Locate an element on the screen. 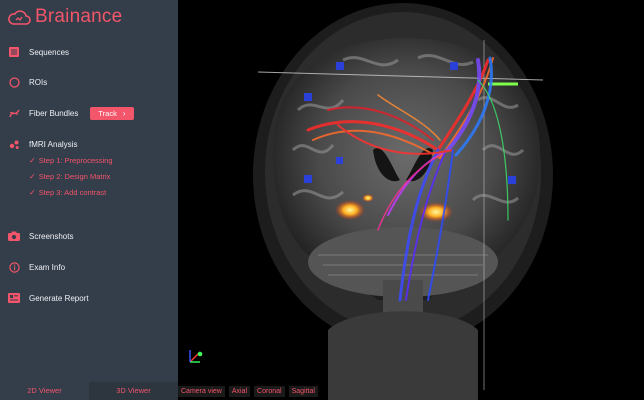 Image resolution: width=644 pixels, height=400 pixels. viewer-tabs: 2D Viewer 3D Viewer is located at coordinates (89, 391).